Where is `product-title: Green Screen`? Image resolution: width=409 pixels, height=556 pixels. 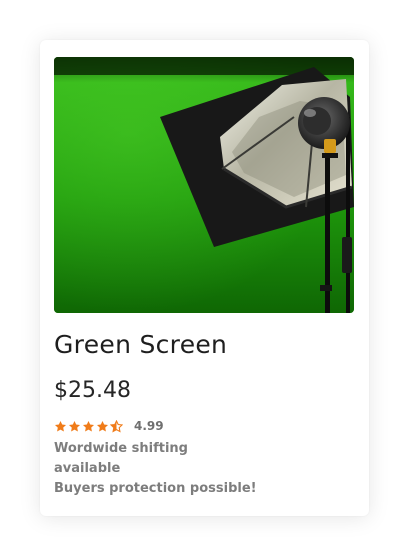
product-title: Green Screen is located at coordinates (141, 344).